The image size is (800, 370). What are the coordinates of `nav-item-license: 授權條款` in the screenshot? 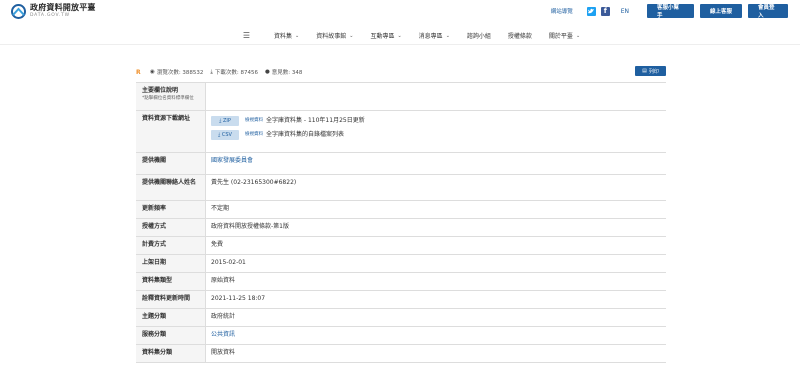 It's located at (520, 35).